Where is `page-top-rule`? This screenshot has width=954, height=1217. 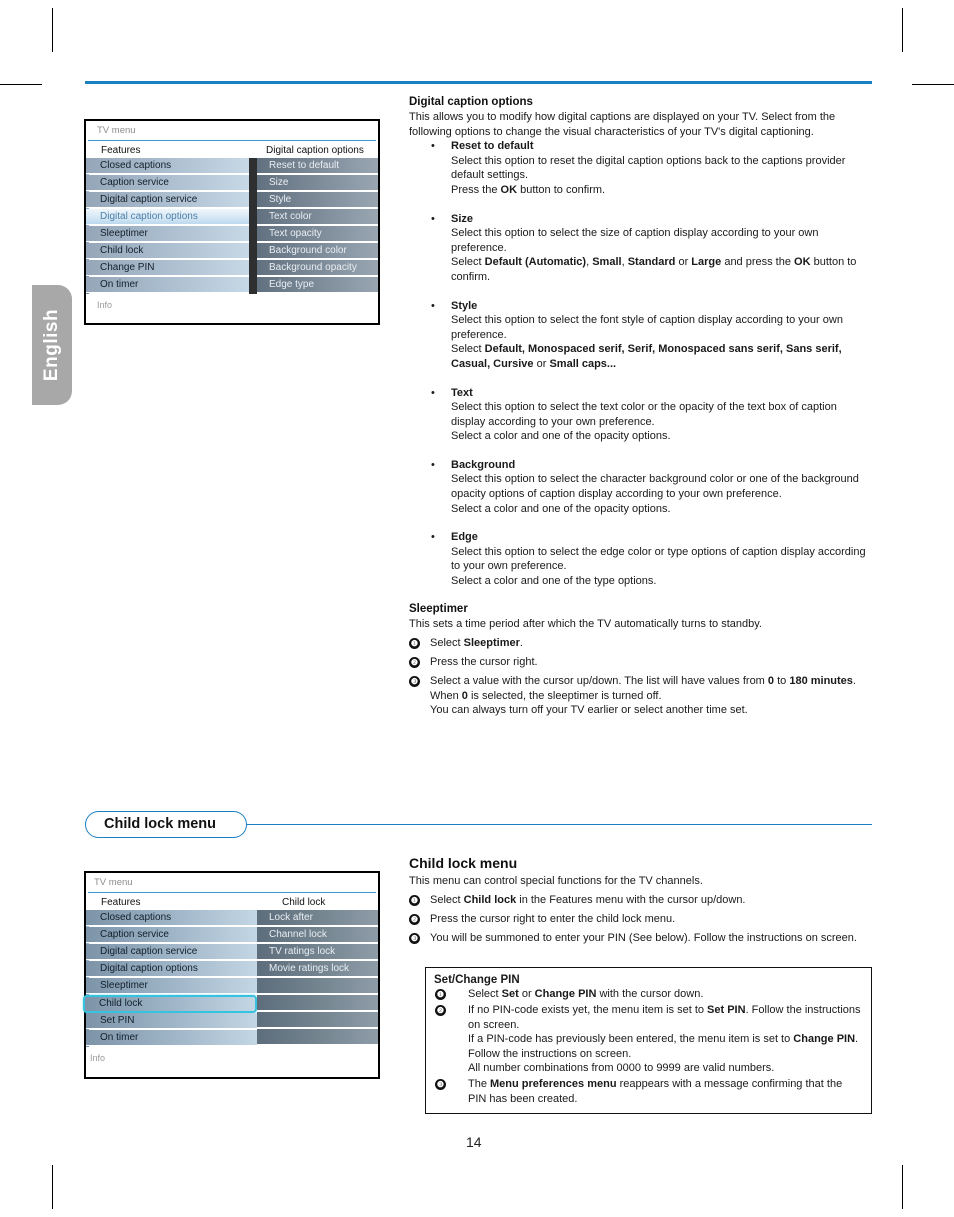
page-top-rule is located at coordinates (478, 82).